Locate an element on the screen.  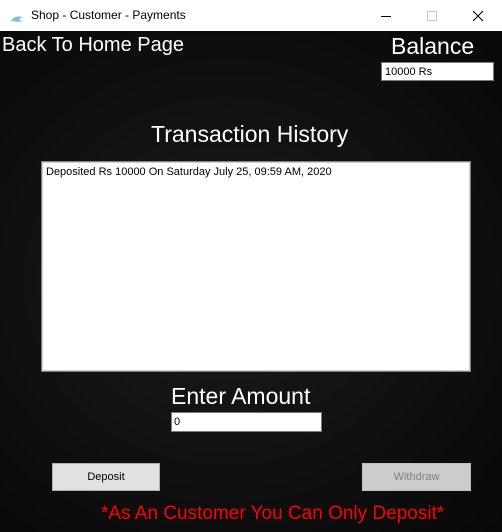
maximize-button is located at coordinates (432, 15).